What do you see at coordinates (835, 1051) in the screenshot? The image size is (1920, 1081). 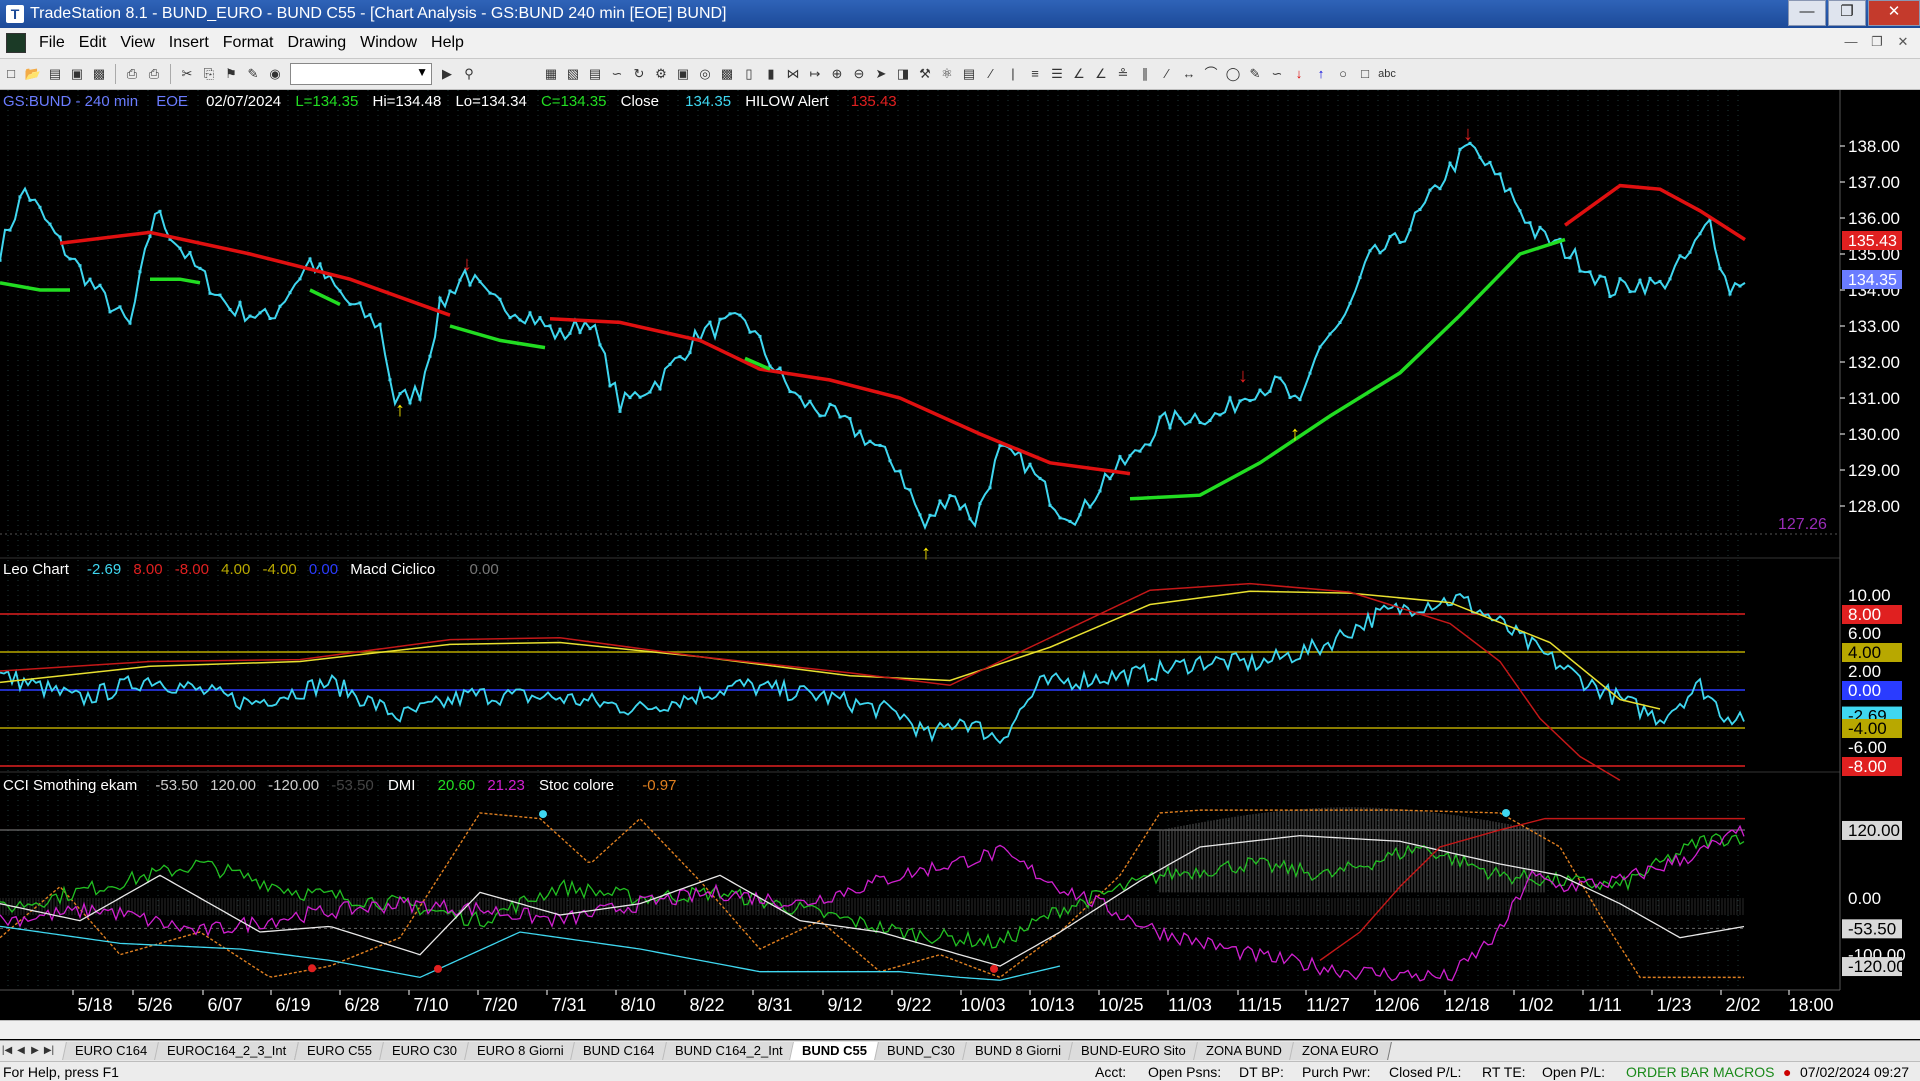 I see `tab-bund-c55: BUND C55` at bounding box center [835, 1051].